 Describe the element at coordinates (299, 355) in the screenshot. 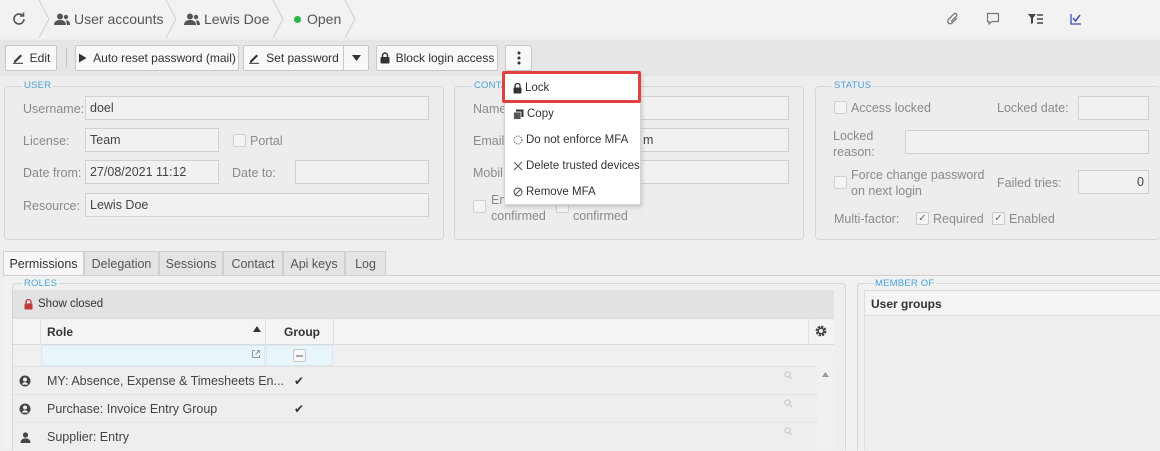

I see `indeterminate-checkbox` at that location.